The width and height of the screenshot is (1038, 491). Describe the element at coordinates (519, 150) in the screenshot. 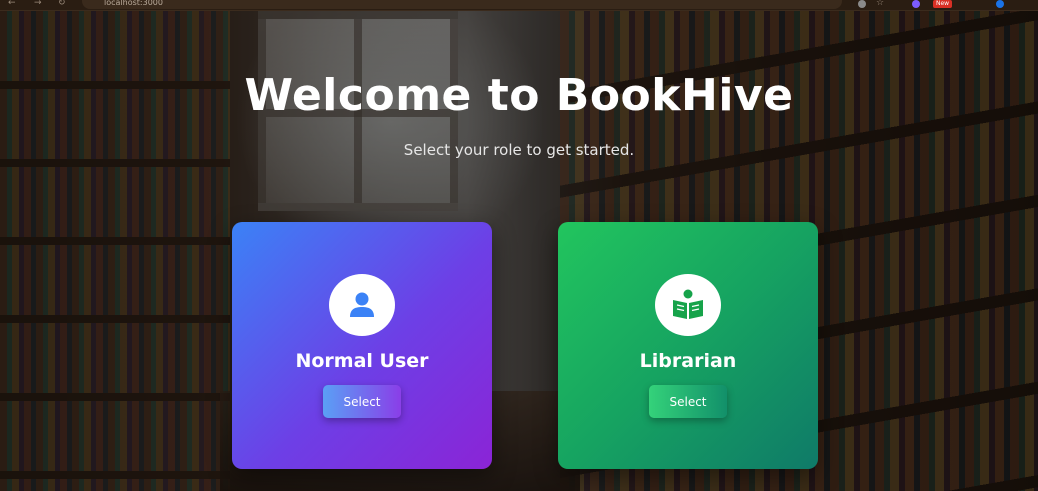

I see `page-subtitle: Select your role to get started.` at that location.